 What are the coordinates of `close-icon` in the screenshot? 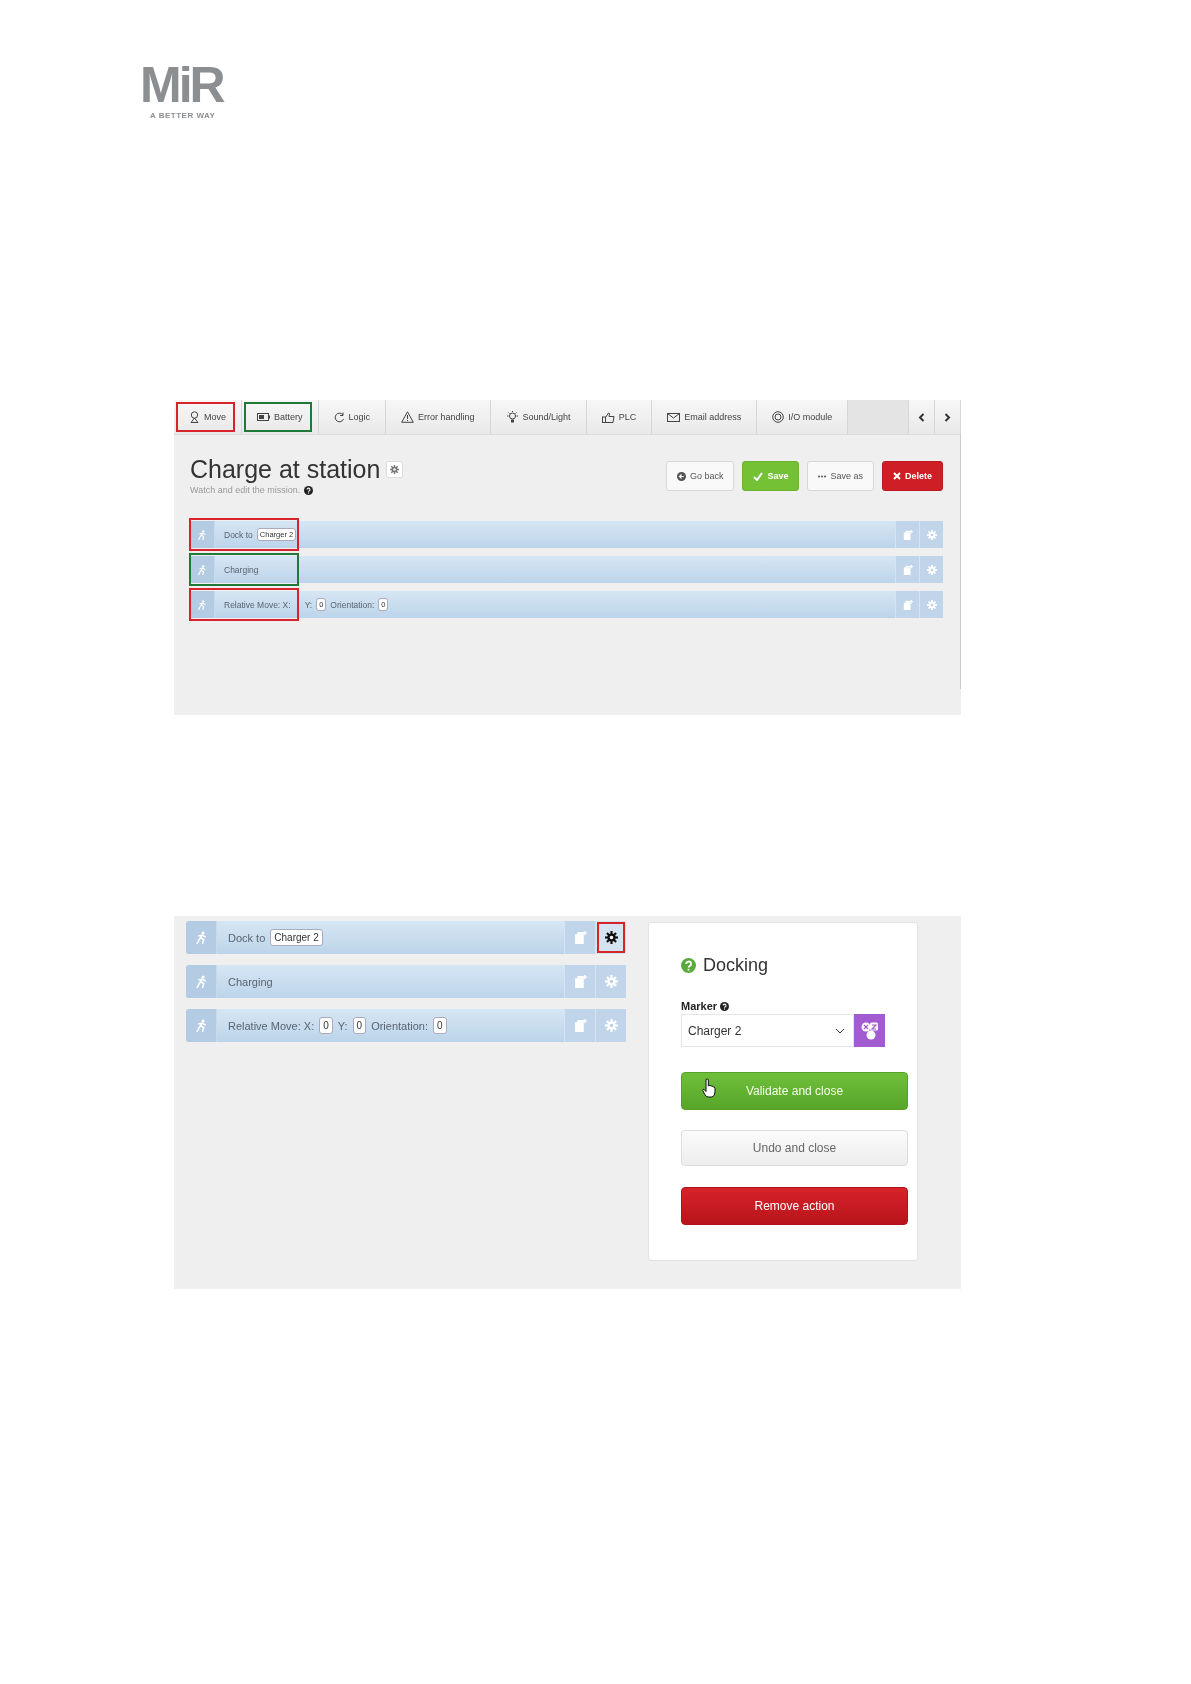 It's located at (897, 476).